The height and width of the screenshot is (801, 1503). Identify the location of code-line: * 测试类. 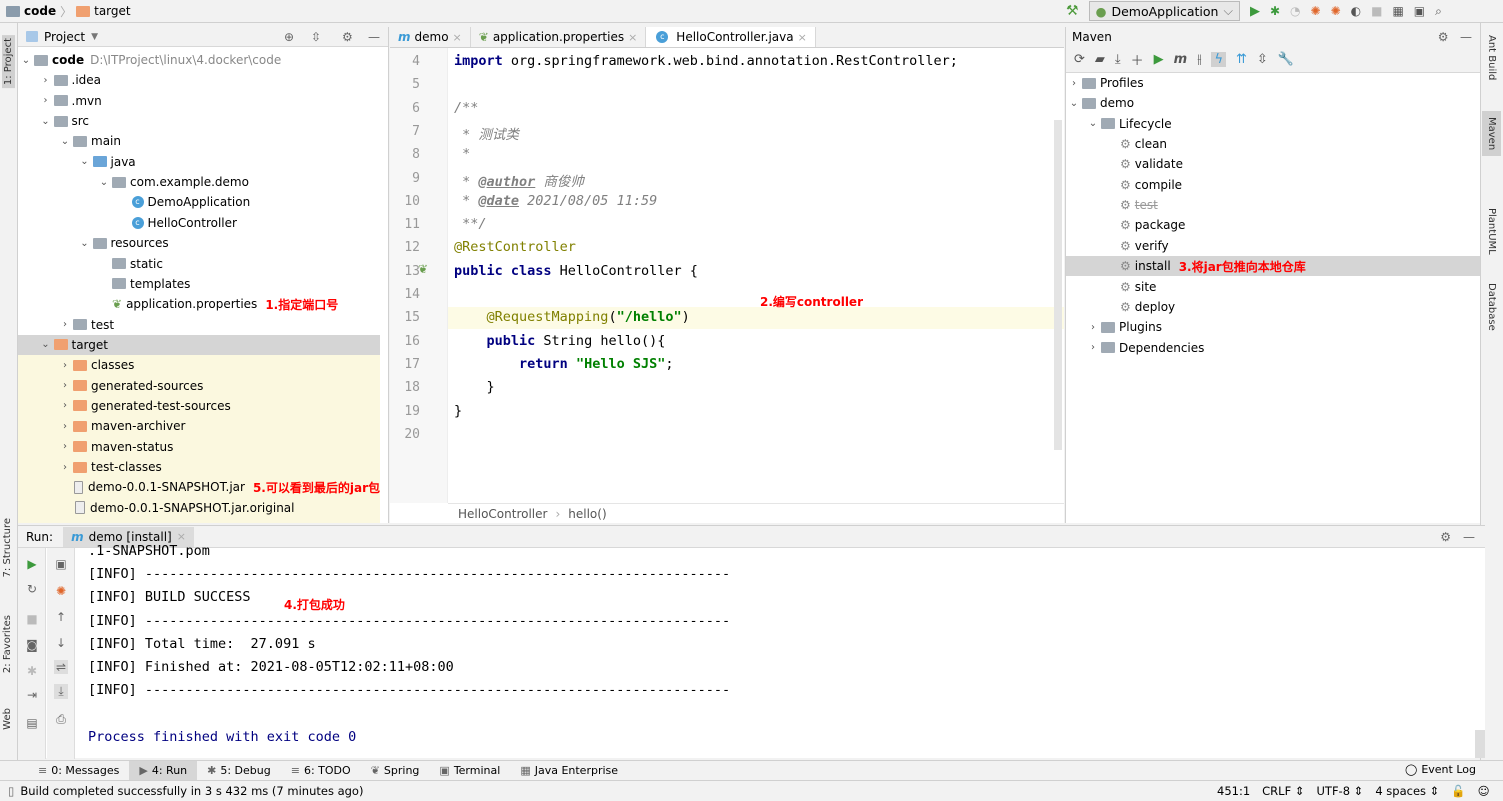
(486, 133).